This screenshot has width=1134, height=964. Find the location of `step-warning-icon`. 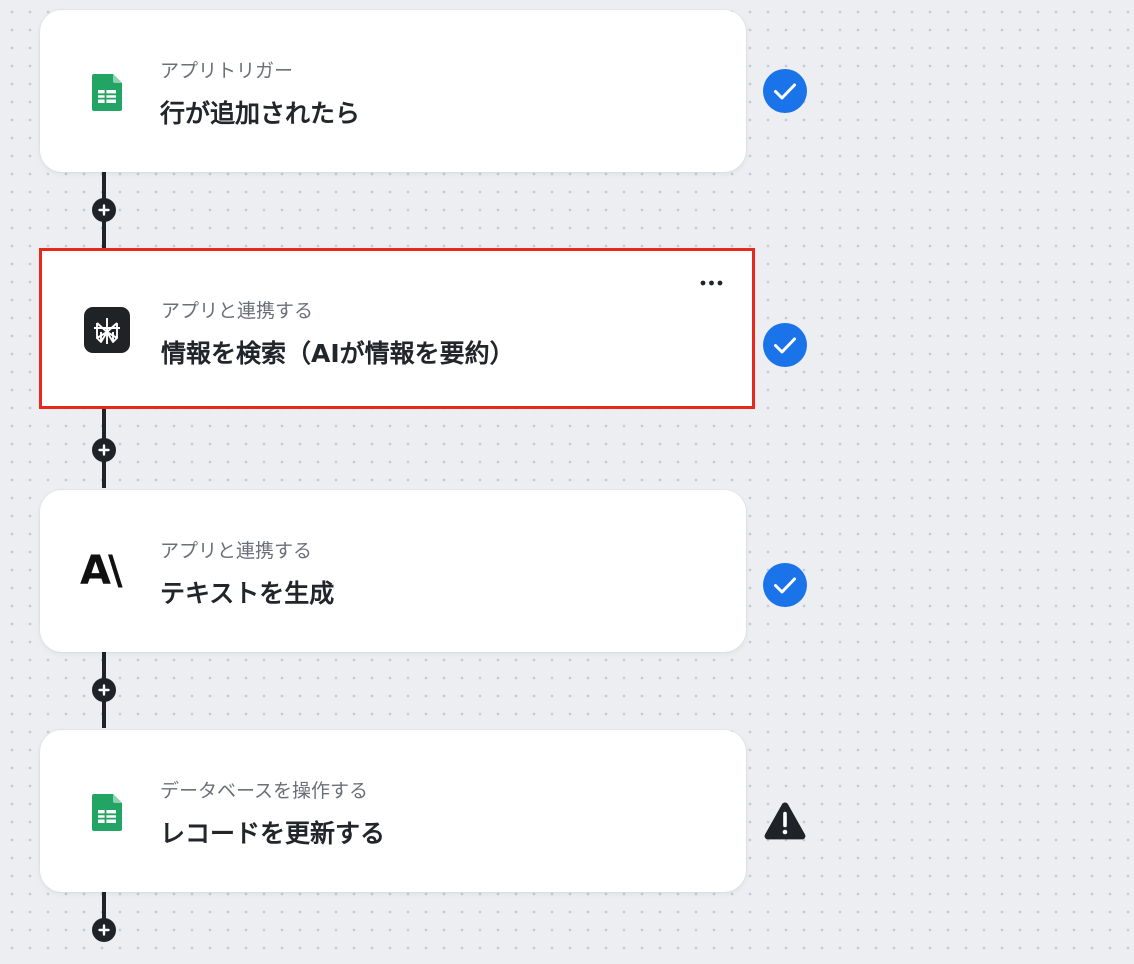

step-warning-icon is located at coordinates (785, 821).